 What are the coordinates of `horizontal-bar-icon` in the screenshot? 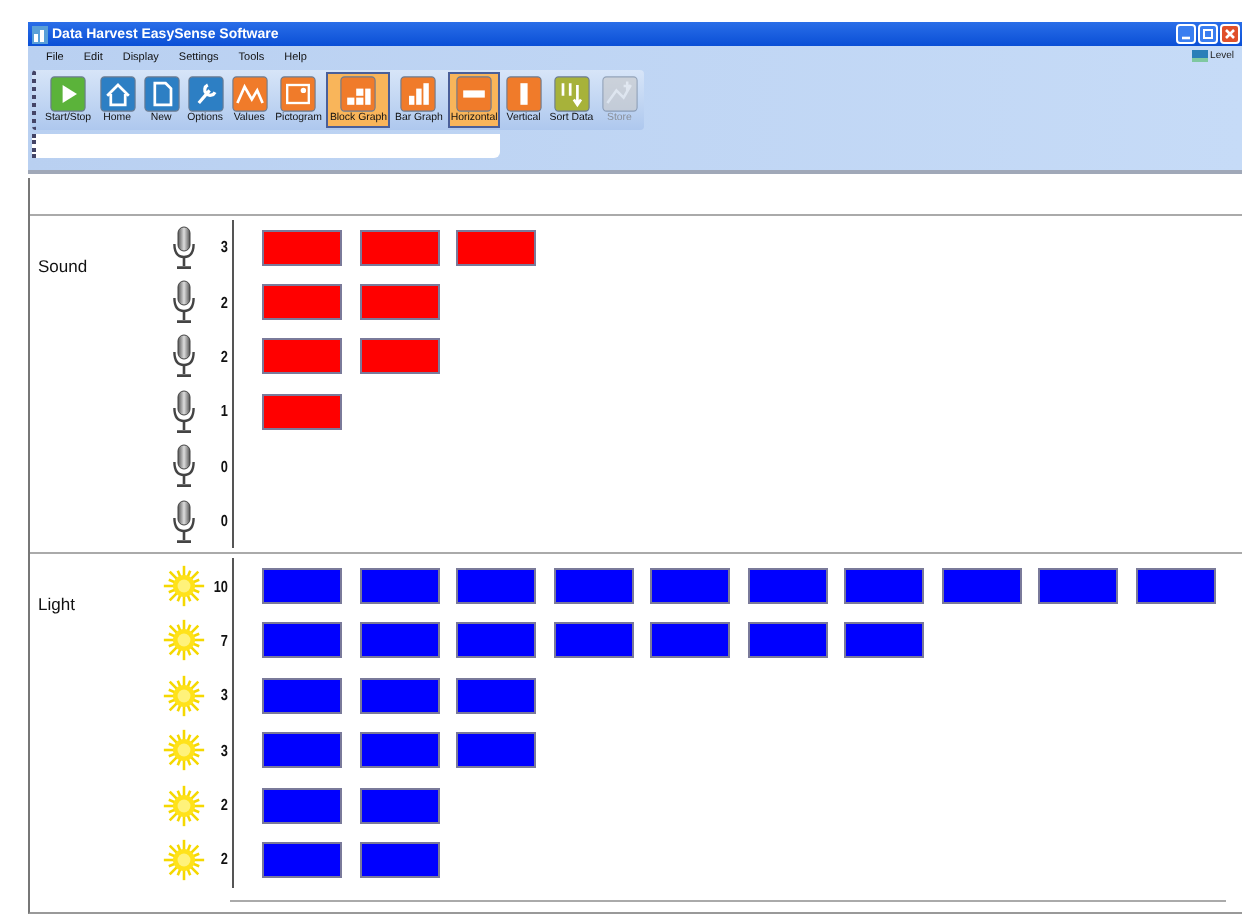 It's located at (474, 94).